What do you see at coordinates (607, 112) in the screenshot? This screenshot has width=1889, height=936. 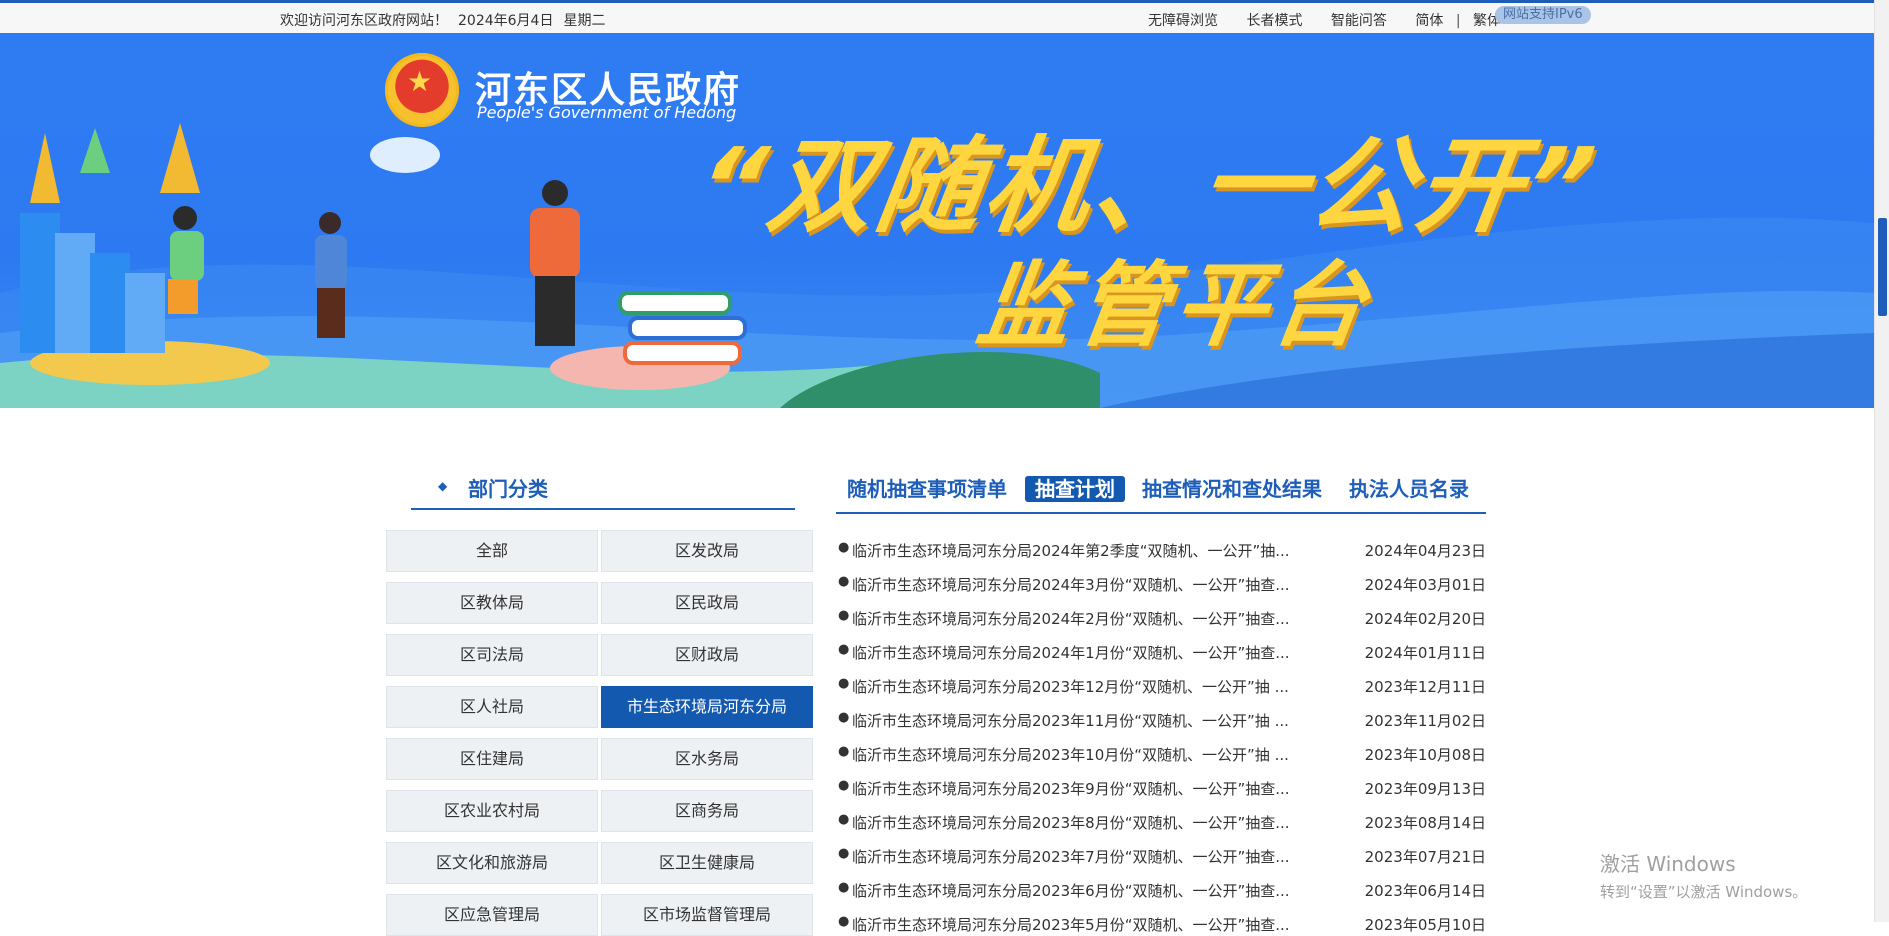 I see `site-name-english: People's Government of Hedong` at bounding box center [607, 112].